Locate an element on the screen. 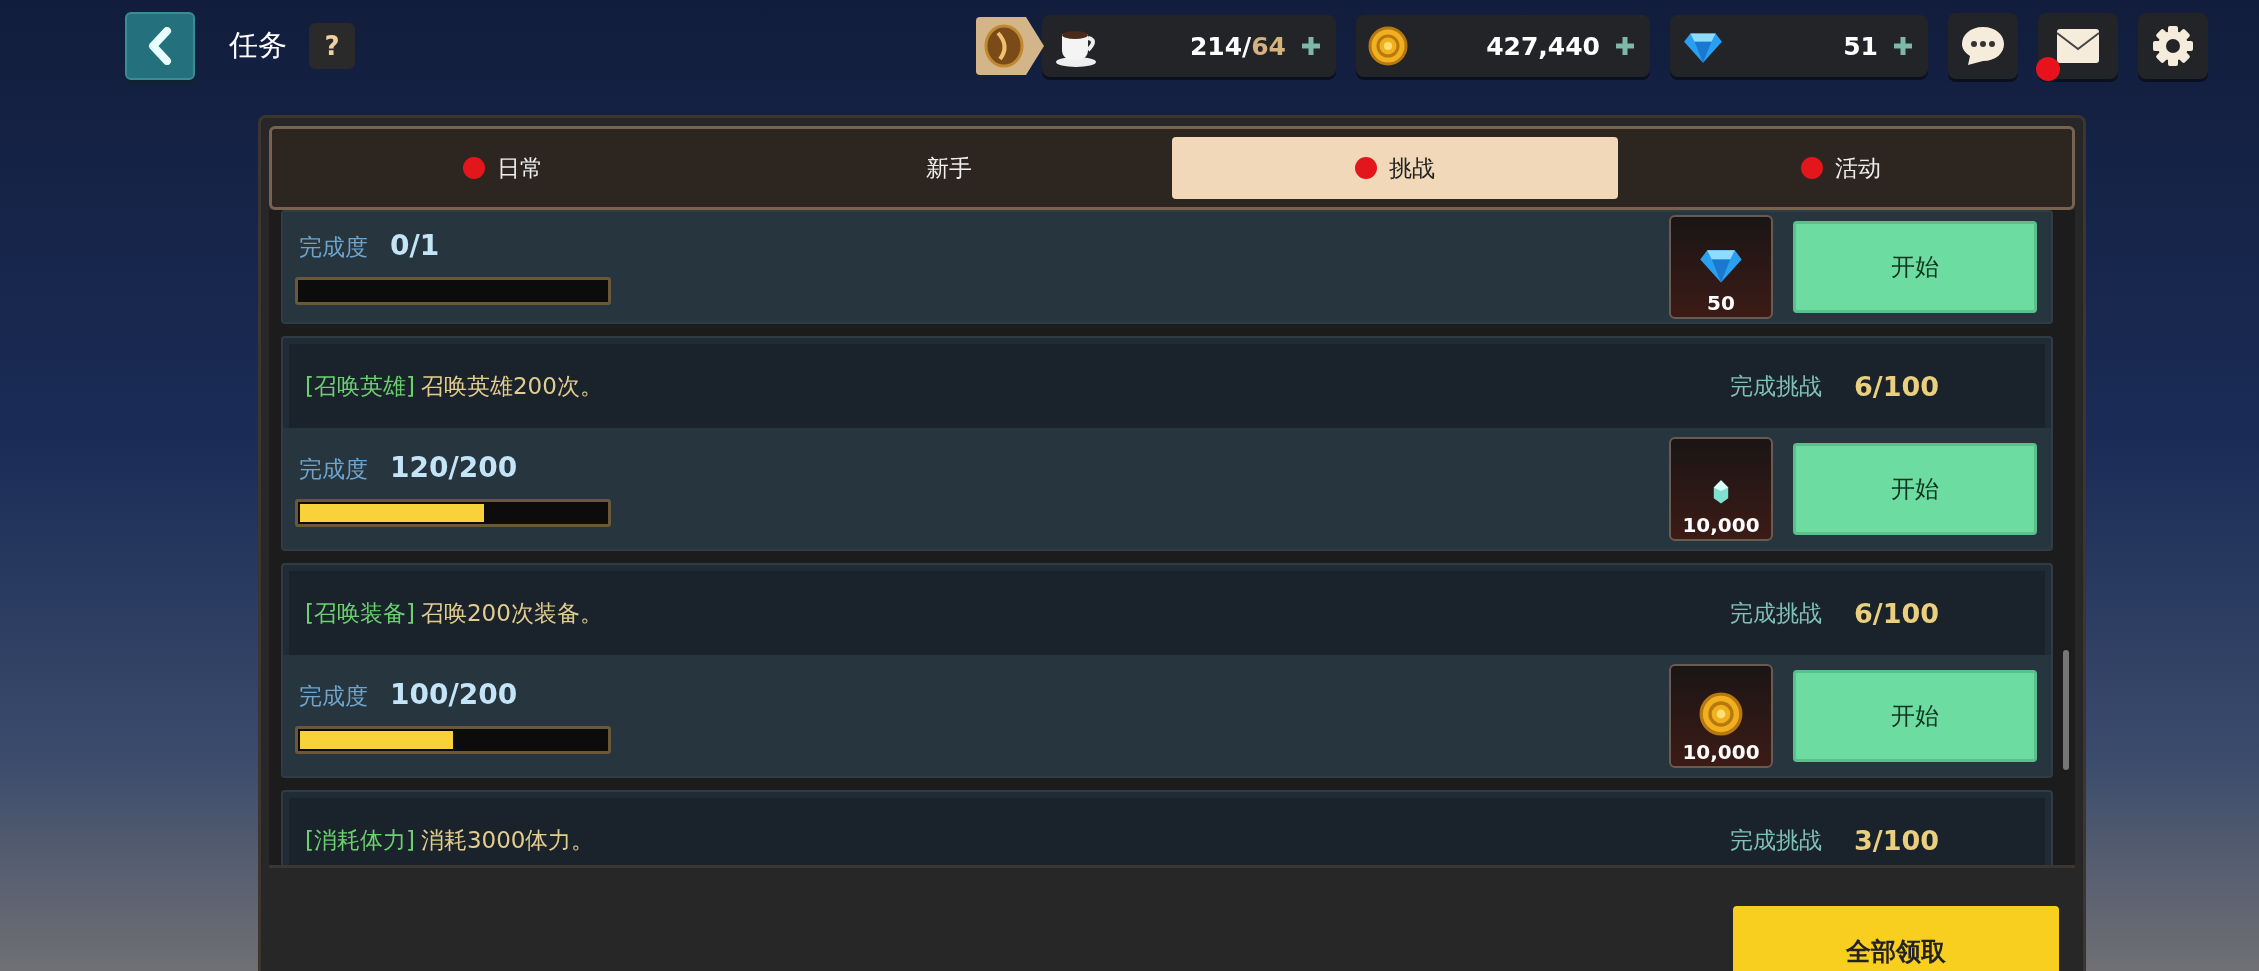  page-title: 任务 is located at coordinates (258, 45).